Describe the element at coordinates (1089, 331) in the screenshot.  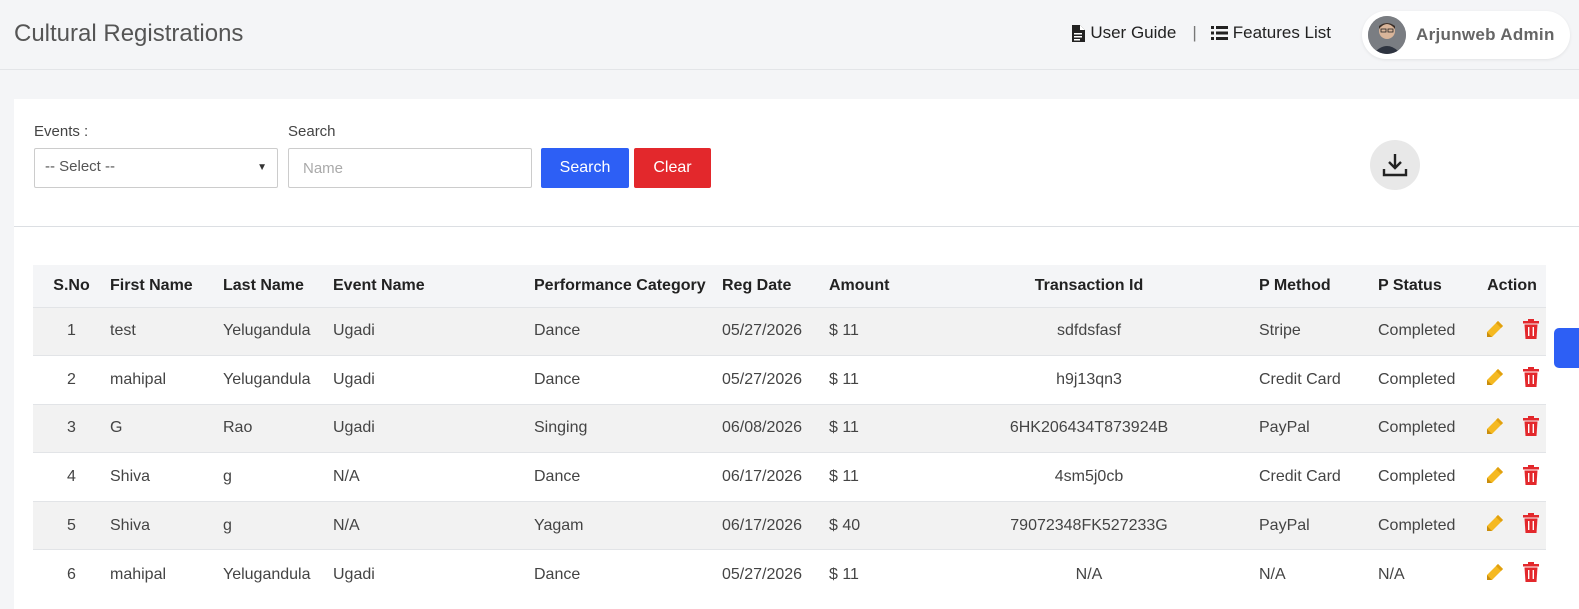
I see `cell-transaction-id: sdfdsfasf` at that location.